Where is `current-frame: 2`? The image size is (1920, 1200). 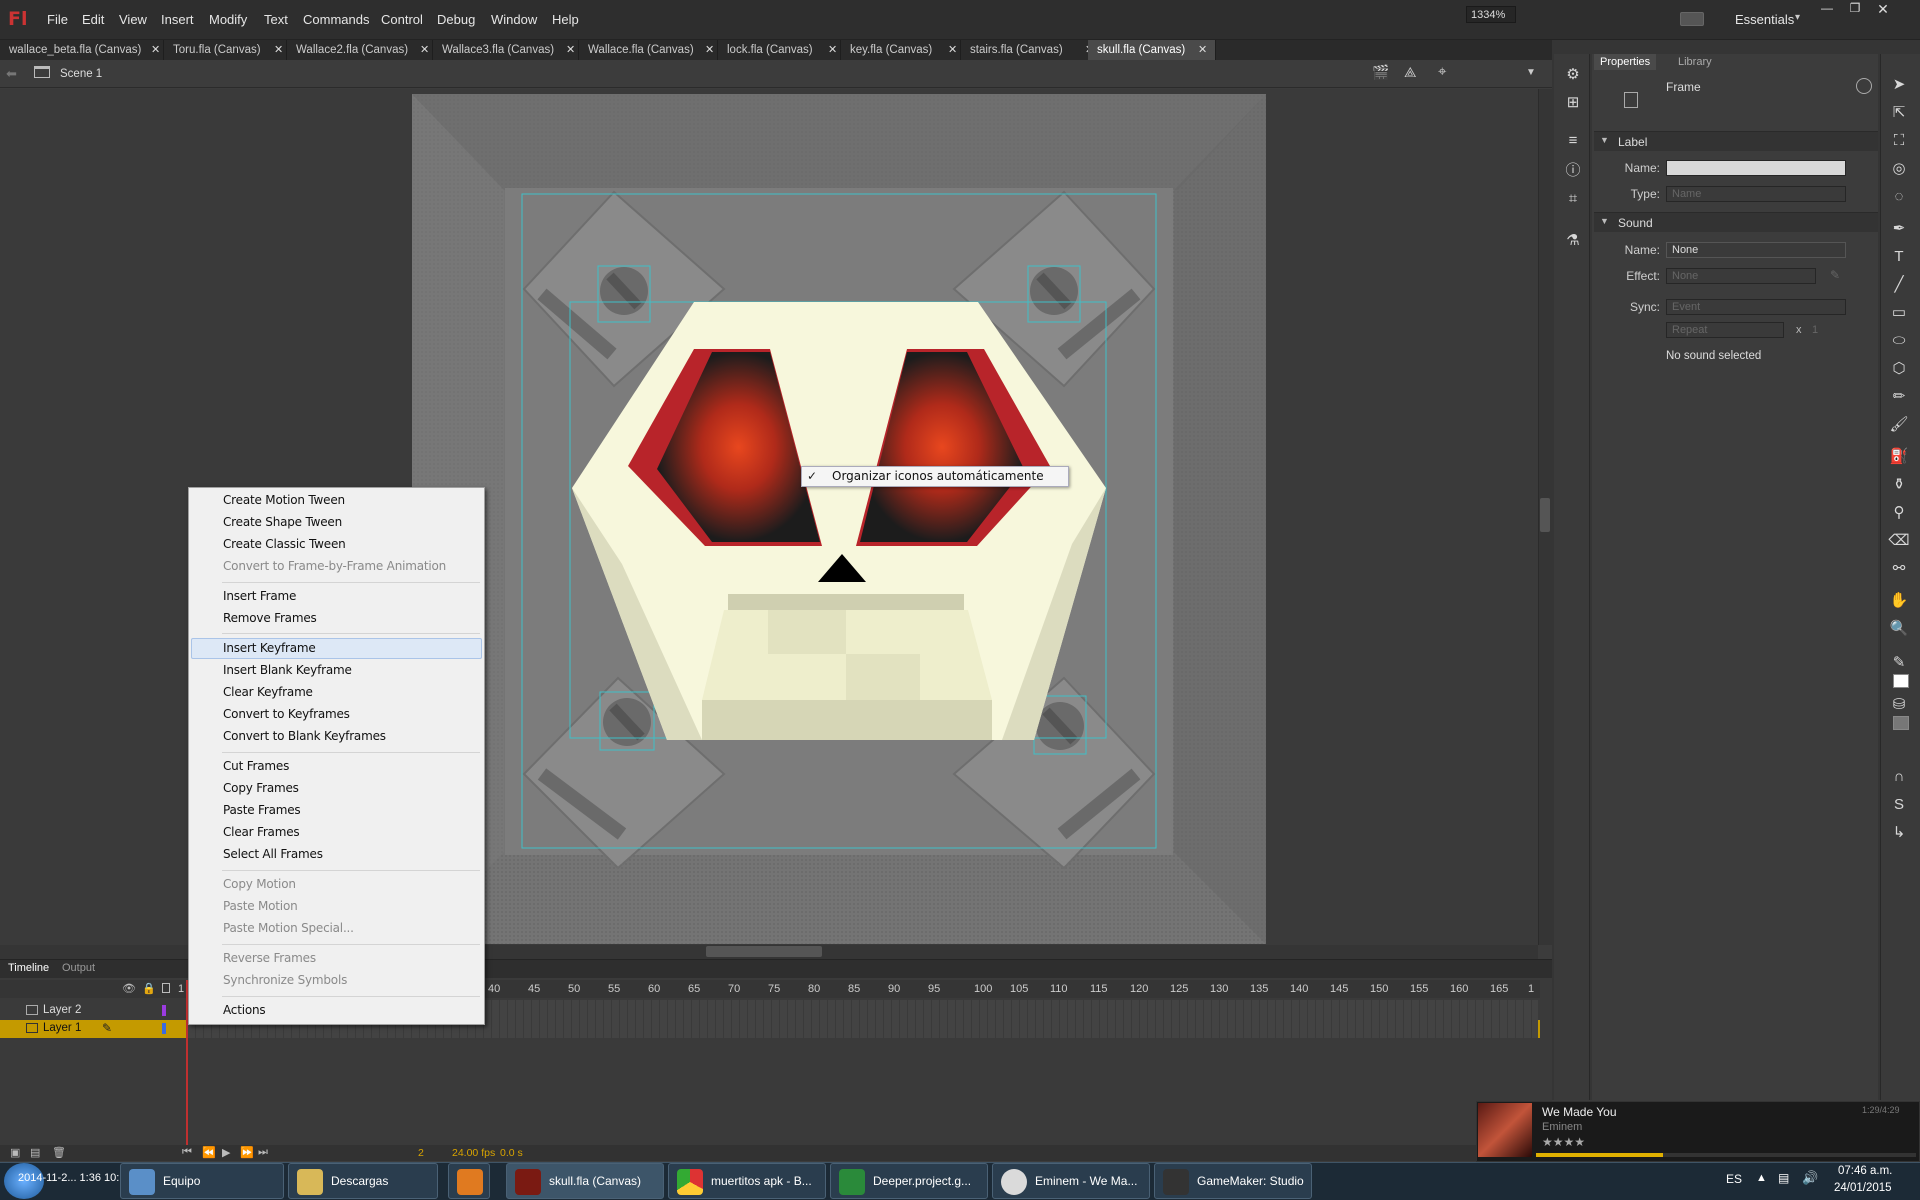 current-frame: 2 is located at coordinates (421, 1153).